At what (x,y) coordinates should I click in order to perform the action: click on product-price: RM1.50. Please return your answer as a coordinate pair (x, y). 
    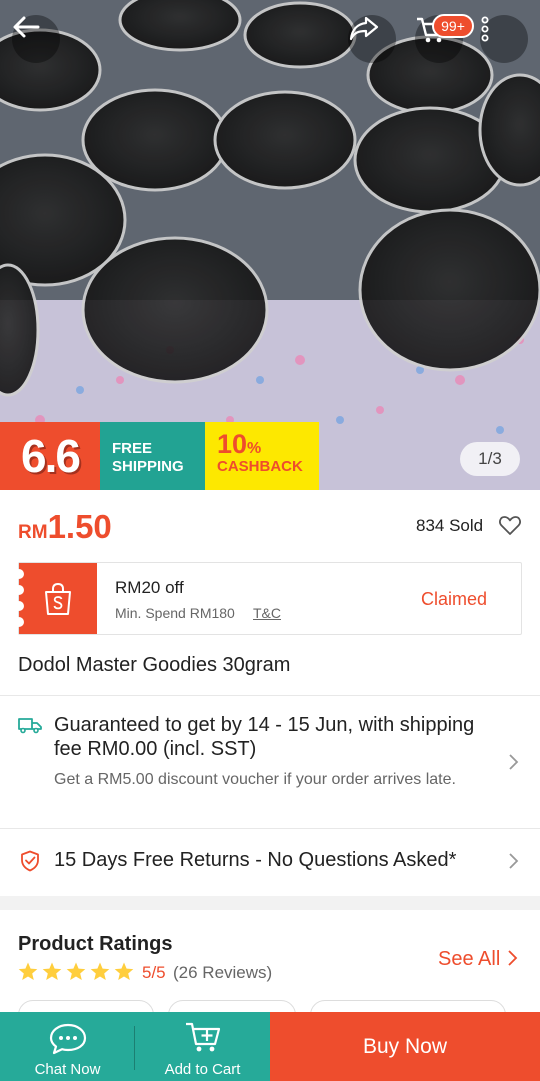
    Looking at the image, I should click on (65, 527).